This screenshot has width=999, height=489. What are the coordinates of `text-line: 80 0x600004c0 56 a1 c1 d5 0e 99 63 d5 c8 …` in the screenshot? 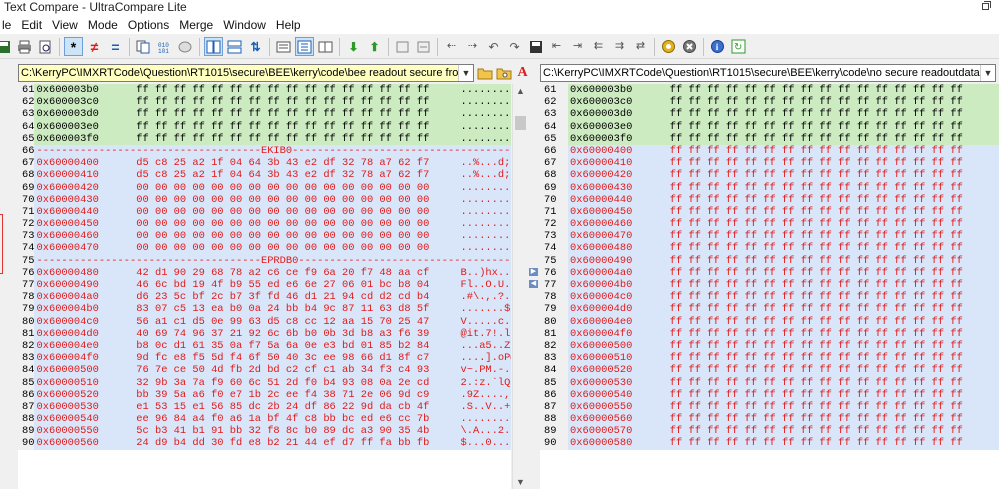 It's located at (264, 321).